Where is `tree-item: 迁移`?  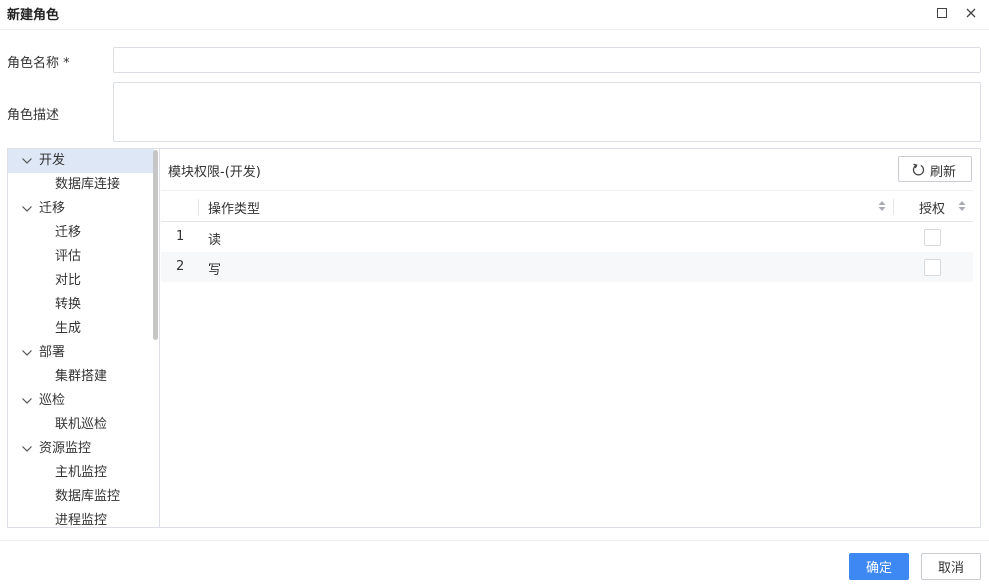
tree-item: 迁移 is located at coordinates (81, 233).